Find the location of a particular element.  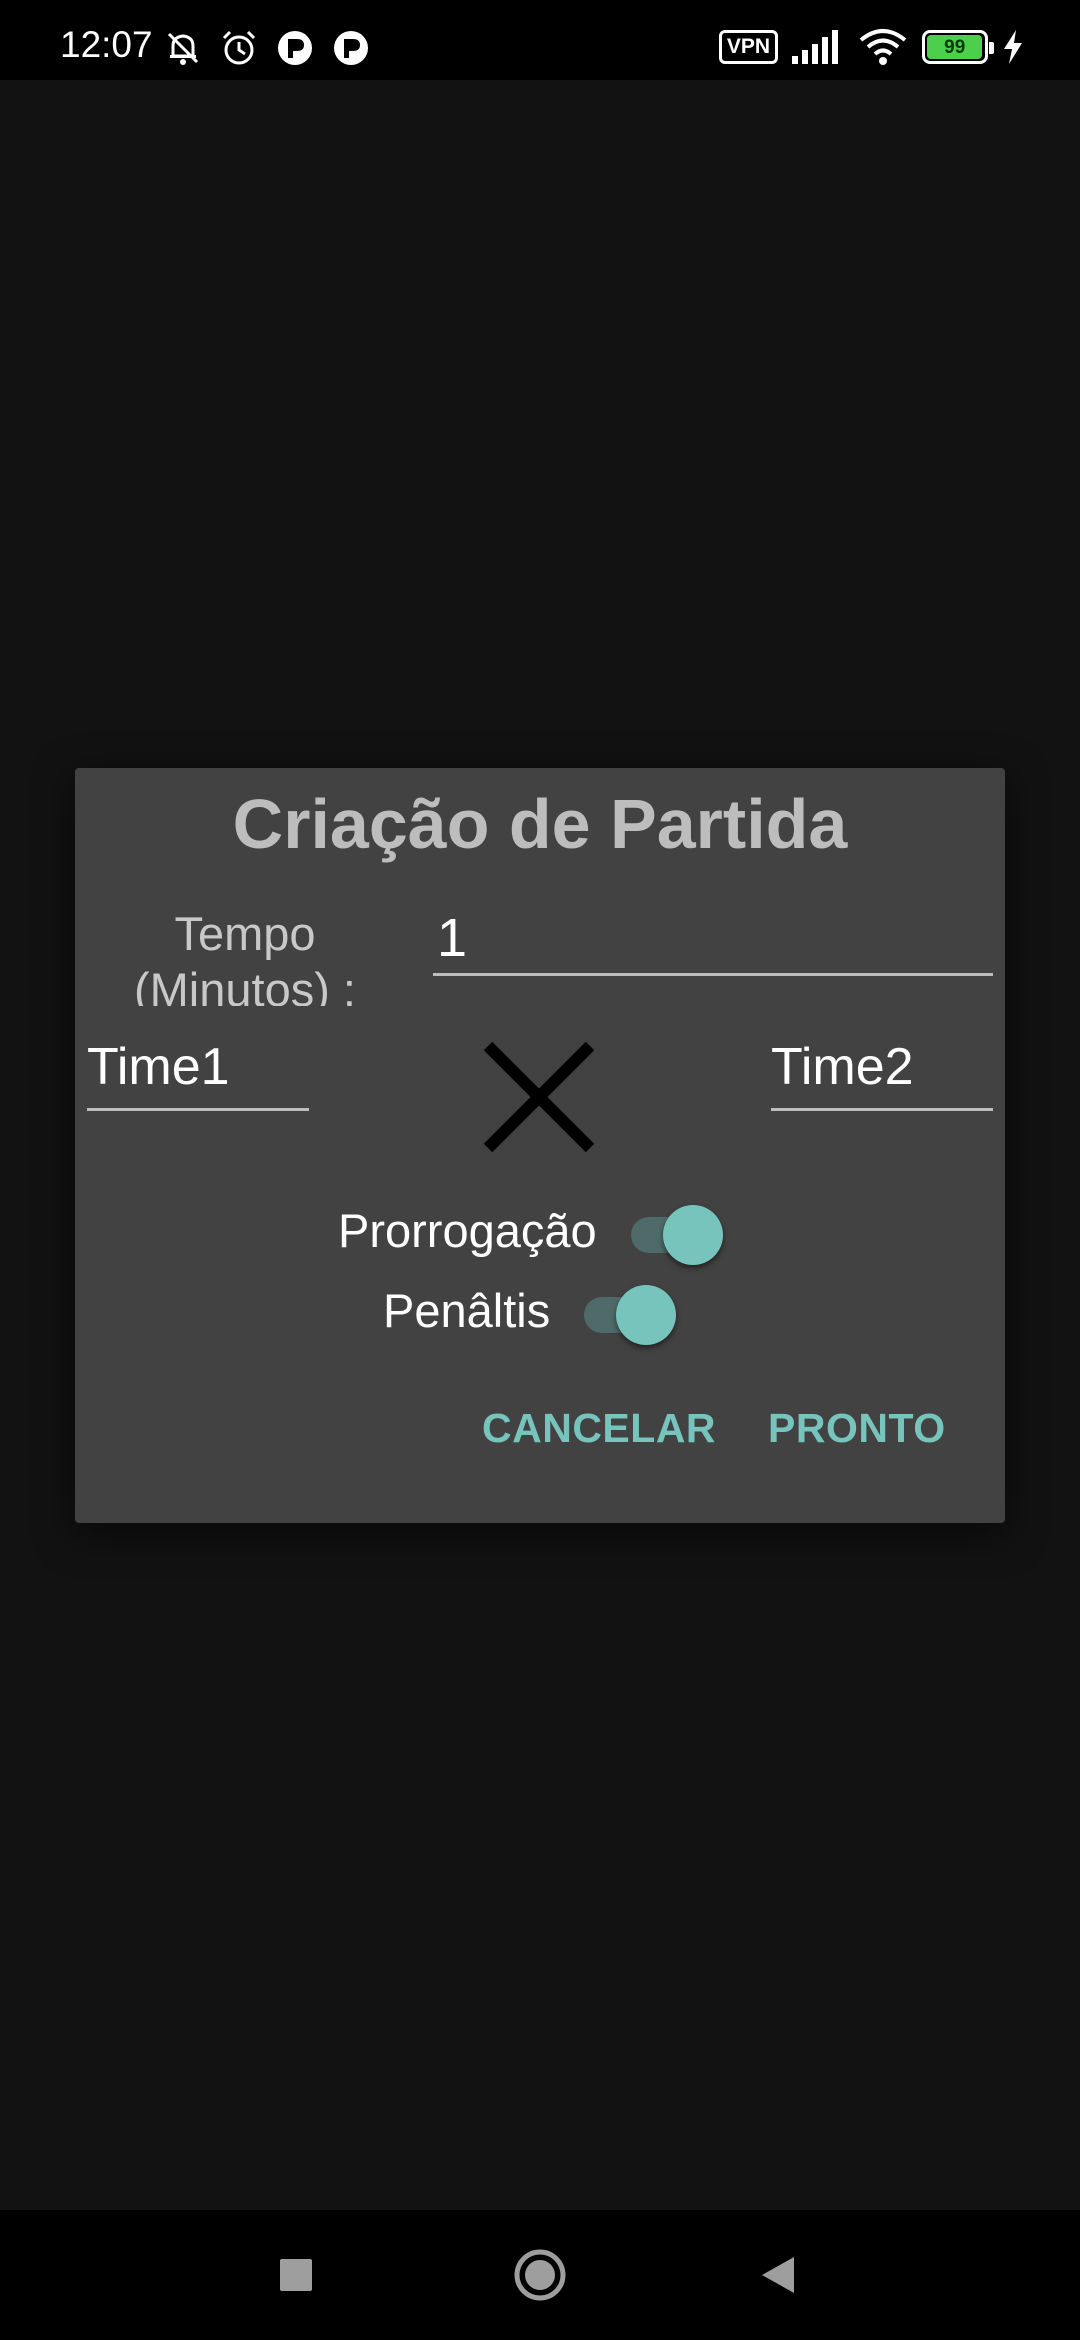

penaltis-switch is located at coordinates (630, 1312).